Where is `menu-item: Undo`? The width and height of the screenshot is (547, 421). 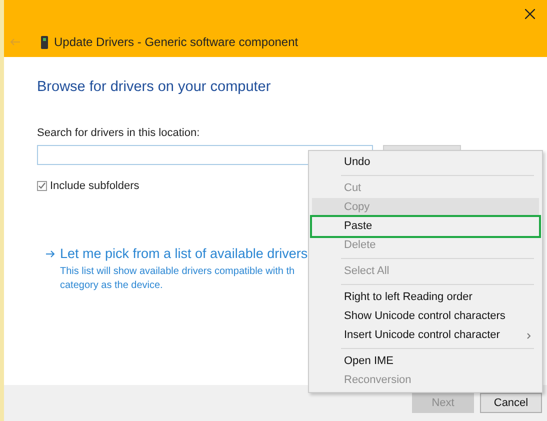
menu-item: Undo is located at coordinates (425, 162).